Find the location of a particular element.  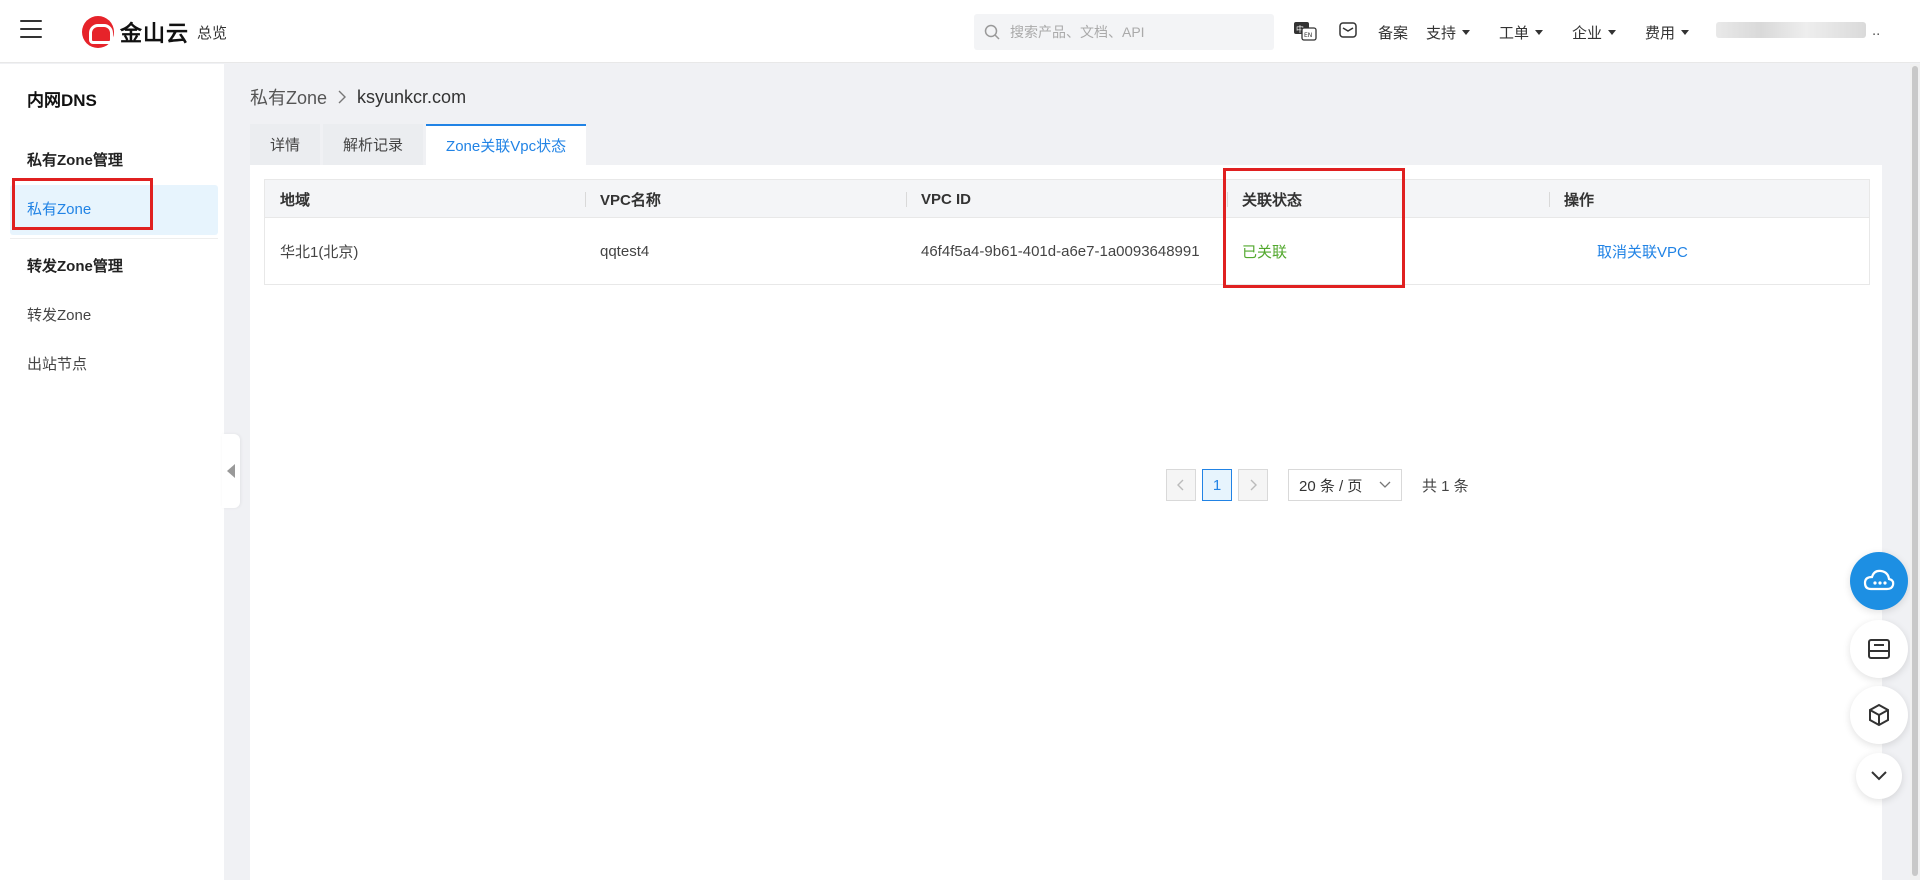

next-page-button is located at coordinates (1253, 485).